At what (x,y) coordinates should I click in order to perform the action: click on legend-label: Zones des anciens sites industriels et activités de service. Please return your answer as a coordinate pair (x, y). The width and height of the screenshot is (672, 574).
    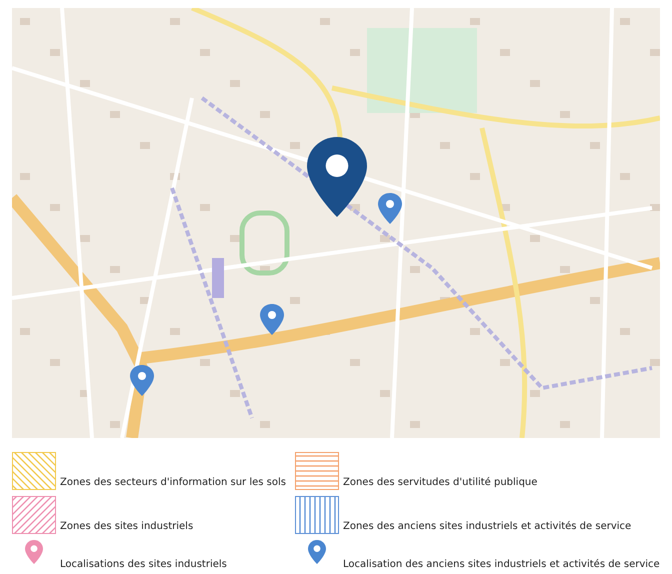
    Looking at the image, I should click on (487, 527).